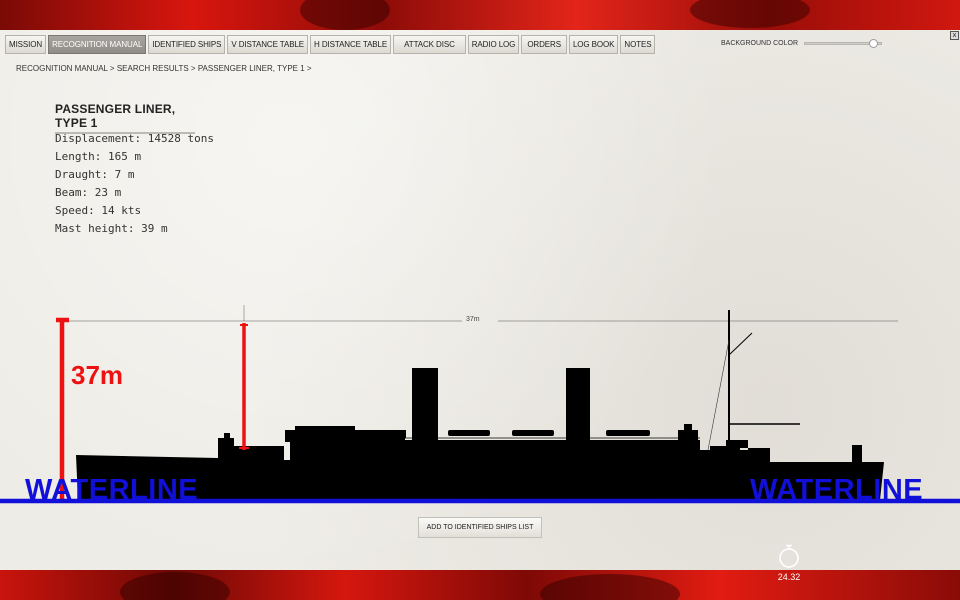 Image resolution: width=960 pixels, height=600 pixels. I want to click on background-color-label: BACKGROUND COLOR, so click(760, 43).